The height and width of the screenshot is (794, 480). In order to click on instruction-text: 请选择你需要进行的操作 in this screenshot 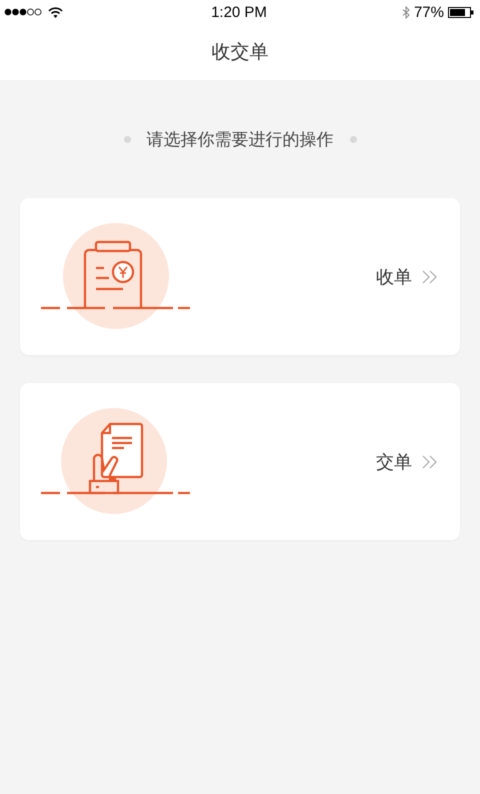, I will do `click(240, 139)`.